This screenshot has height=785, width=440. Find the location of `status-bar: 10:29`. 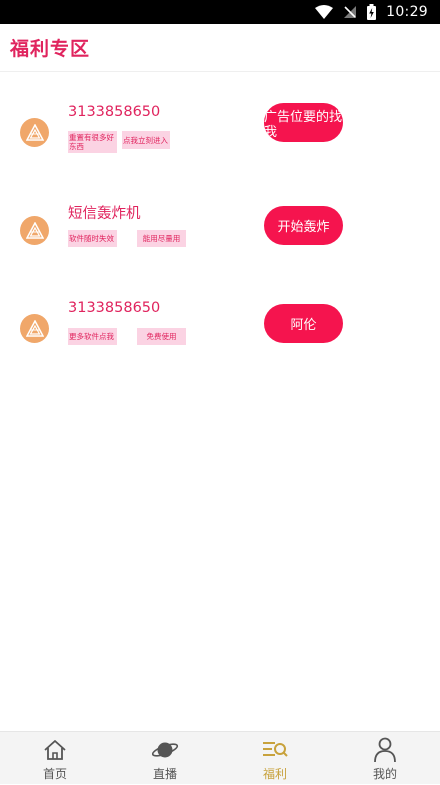

status-bar: 10:29 is located at coordinates (220, 12).